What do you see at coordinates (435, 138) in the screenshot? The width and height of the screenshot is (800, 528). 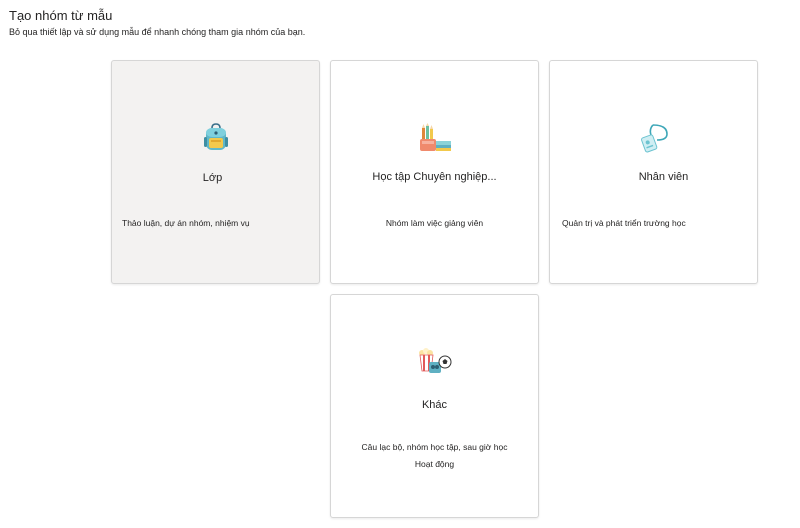 I see `books-pencils-icon` at bounding box center [435, 138].